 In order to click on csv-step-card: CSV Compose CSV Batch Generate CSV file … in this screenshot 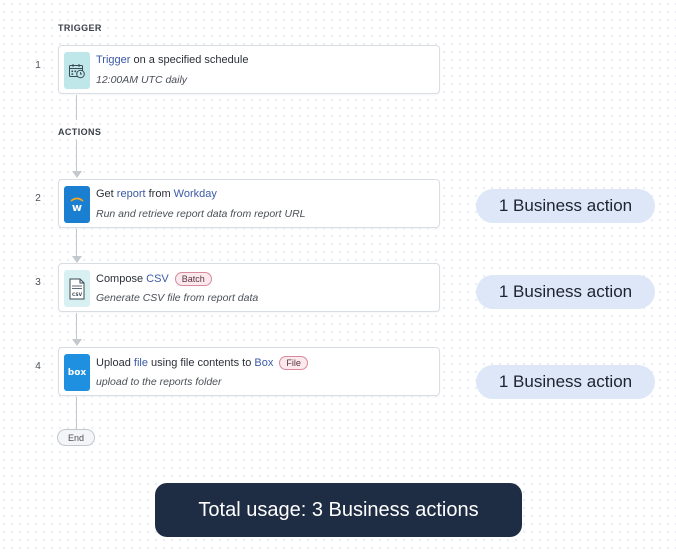, I will do `click(249, 287)`.